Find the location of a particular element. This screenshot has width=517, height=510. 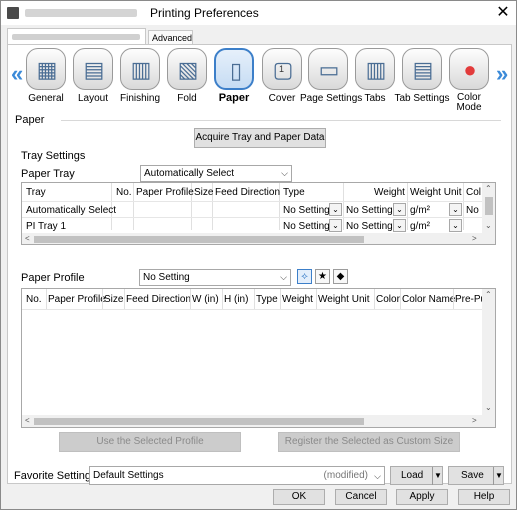

close-icon: ✕ is located at coordinates (503, 13).